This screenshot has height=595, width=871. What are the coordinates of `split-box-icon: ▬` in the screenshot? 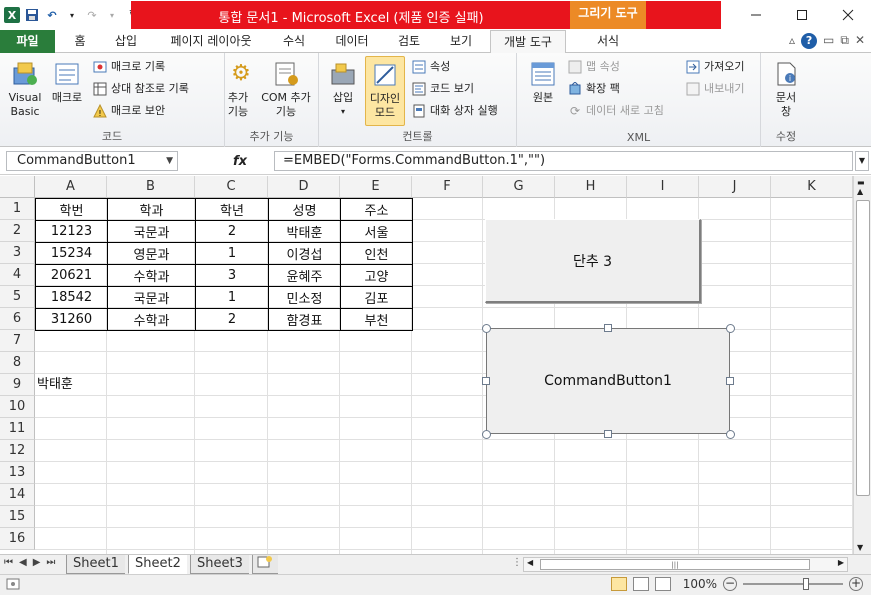 It's located at (861, 182).